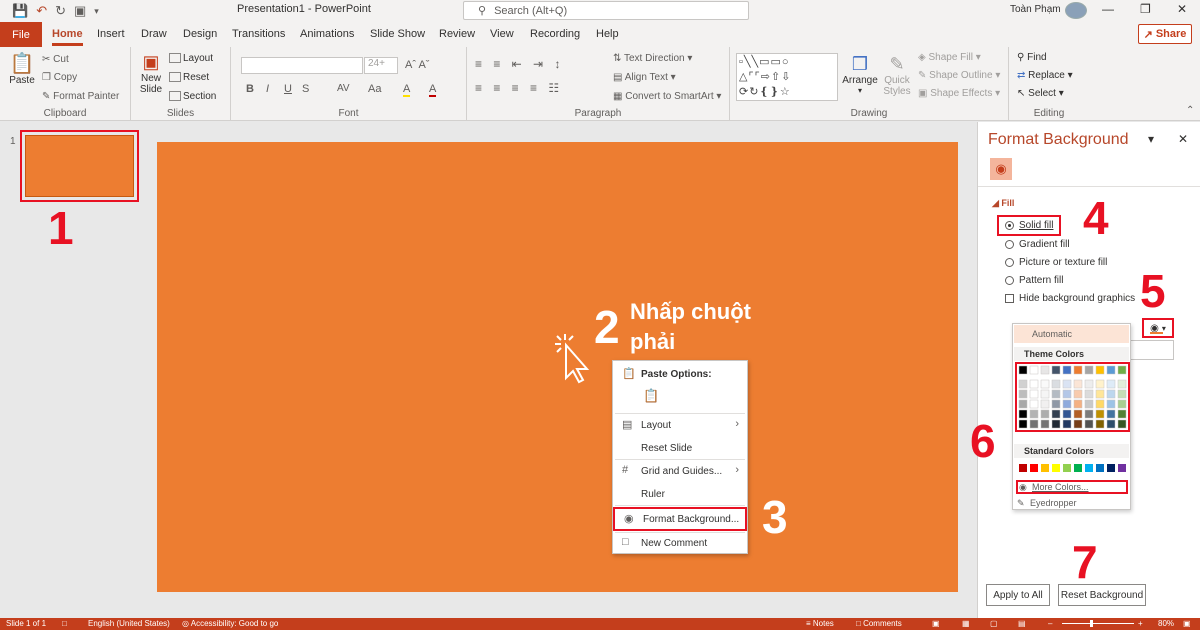  I want to click on start-slideshow-icon: ▣, so click(80, 11).